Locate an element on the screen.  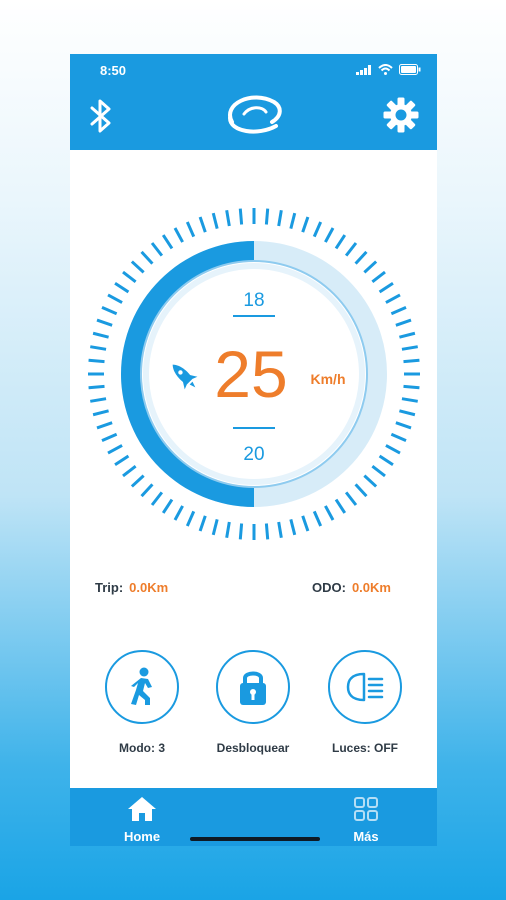
status-time: 8:50 is located at coordinates (113, 70).